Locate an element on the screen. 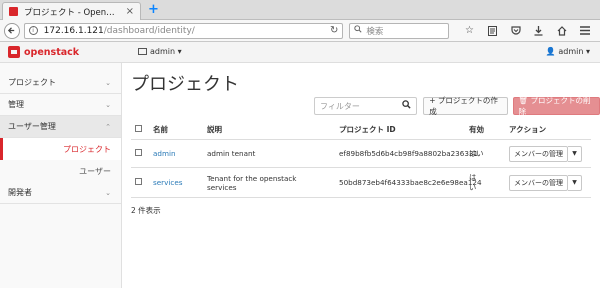  openstack-logo-text: openstack is located at coordinates (51, 52).